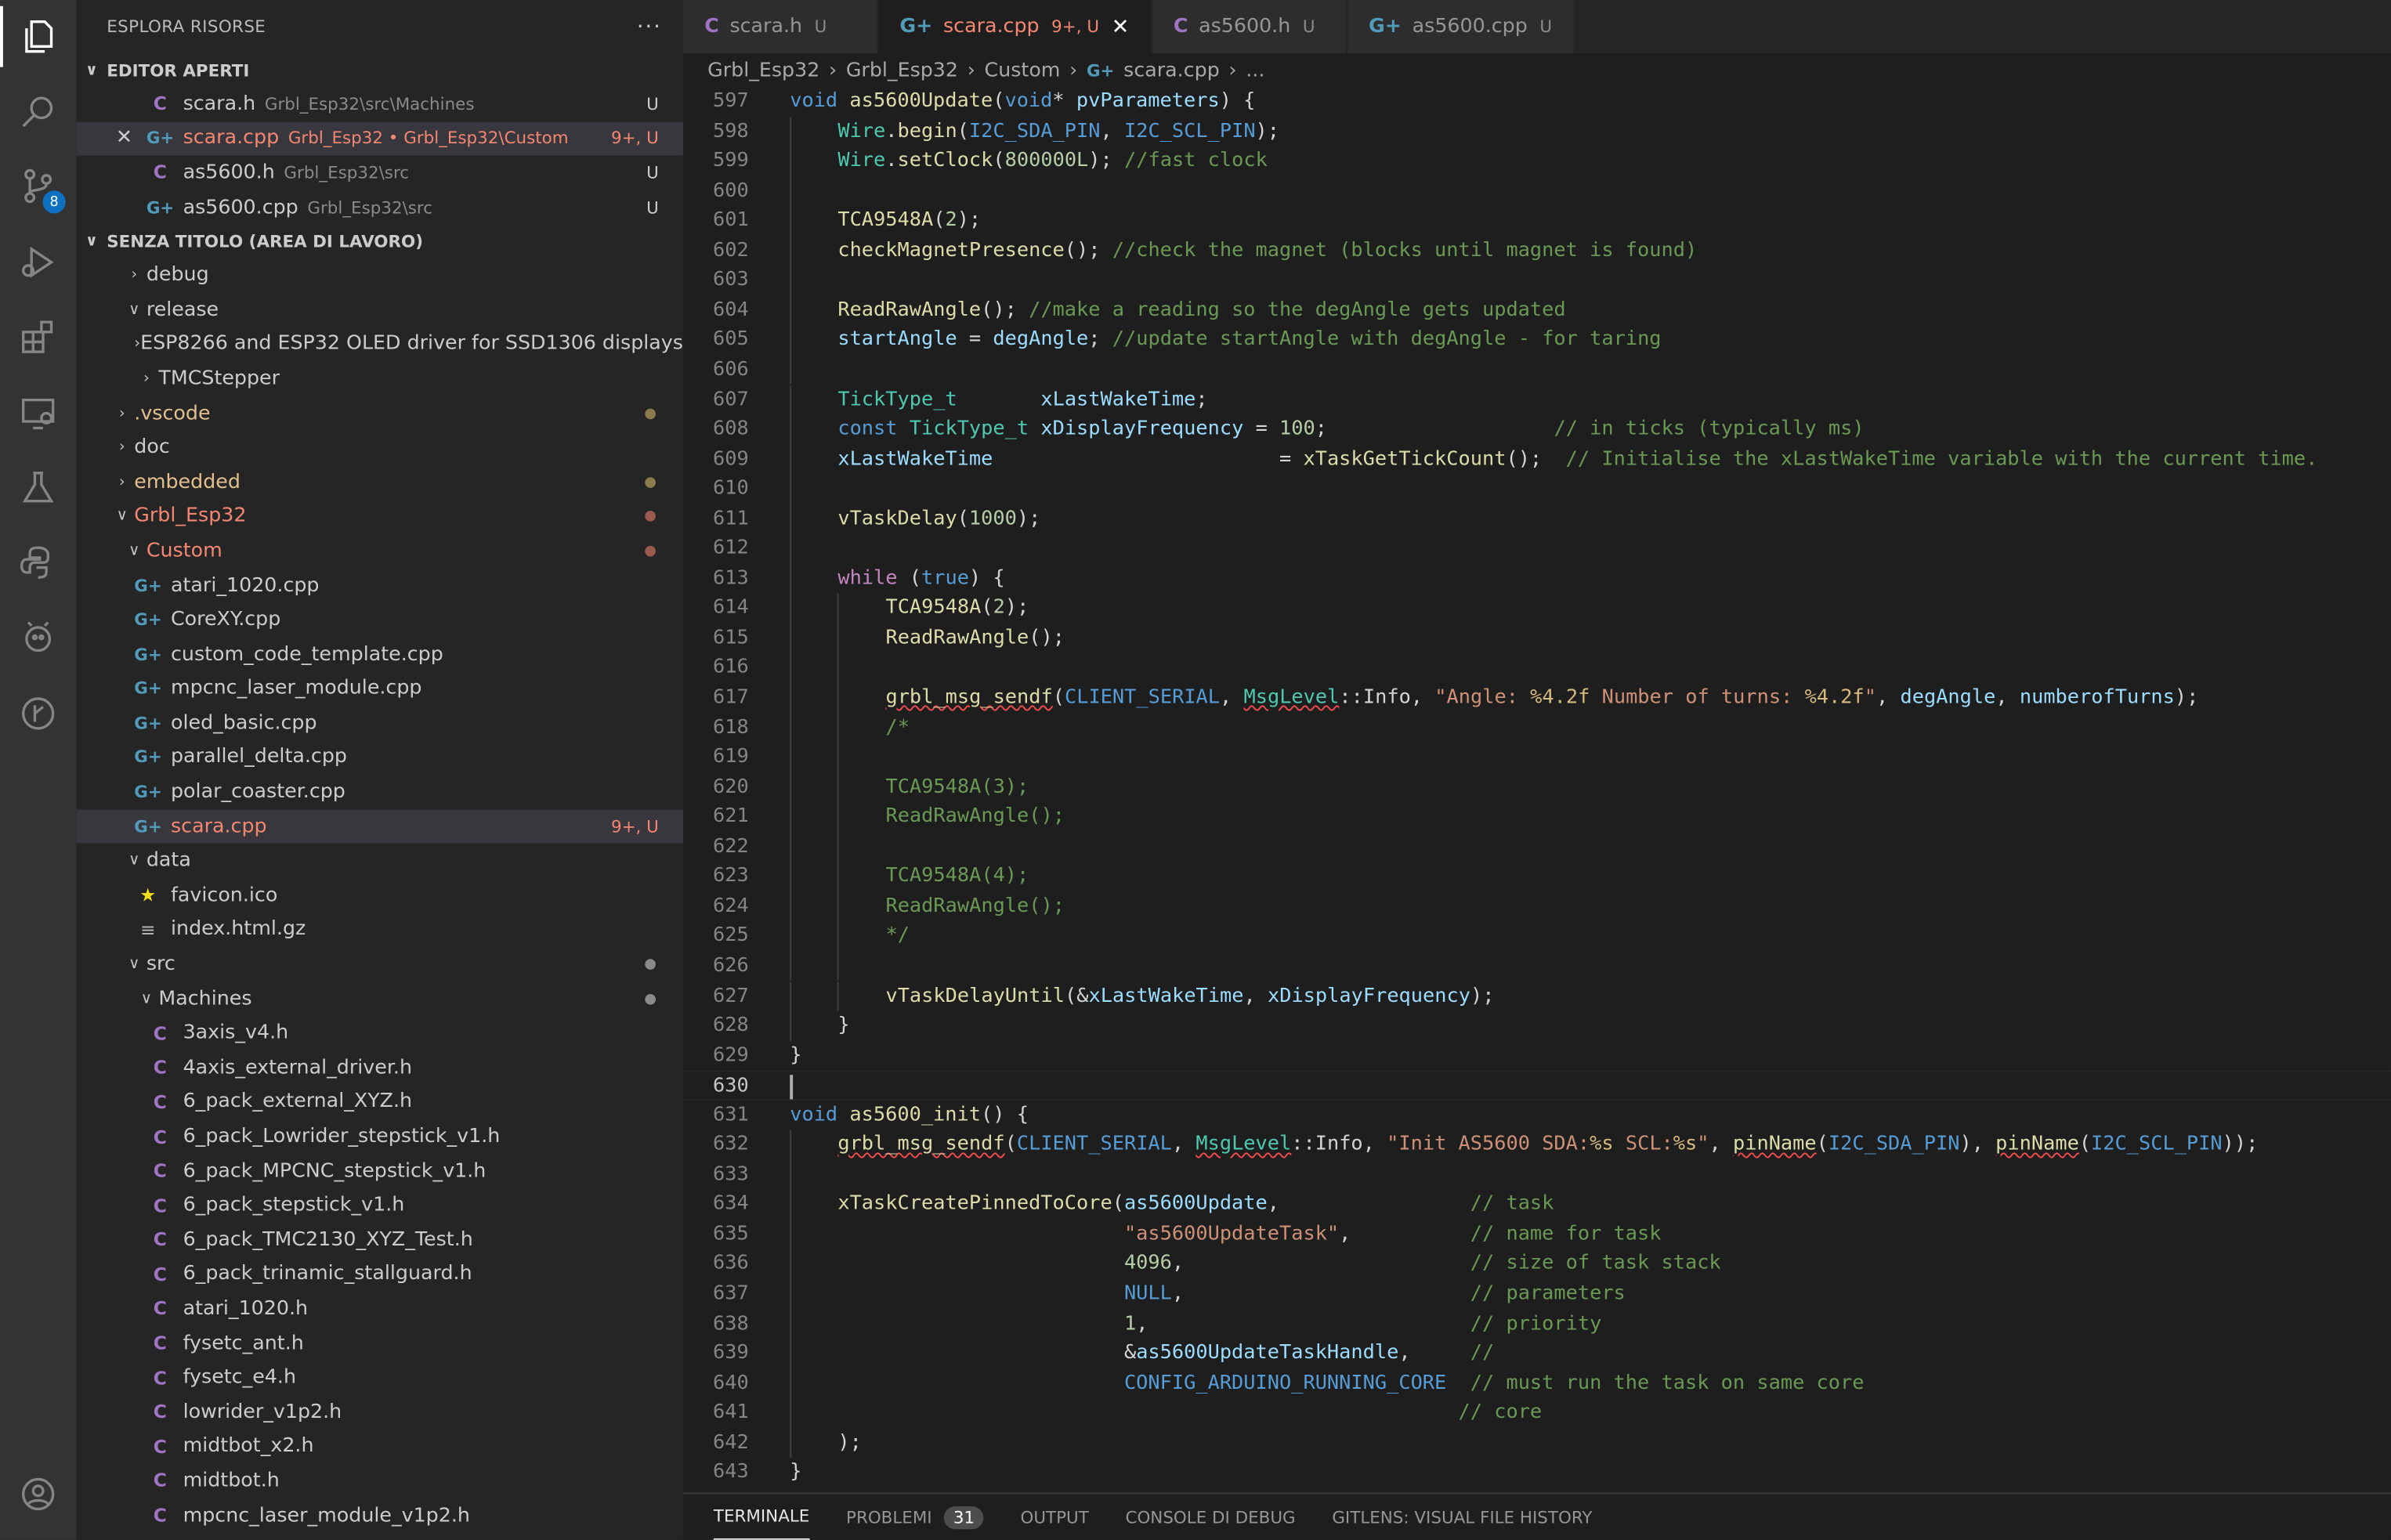  What do you see at coordinates (379, 895) in the screenshot?
I see `file-item: ★ favicon.ico` at bounding box center [379, 895].